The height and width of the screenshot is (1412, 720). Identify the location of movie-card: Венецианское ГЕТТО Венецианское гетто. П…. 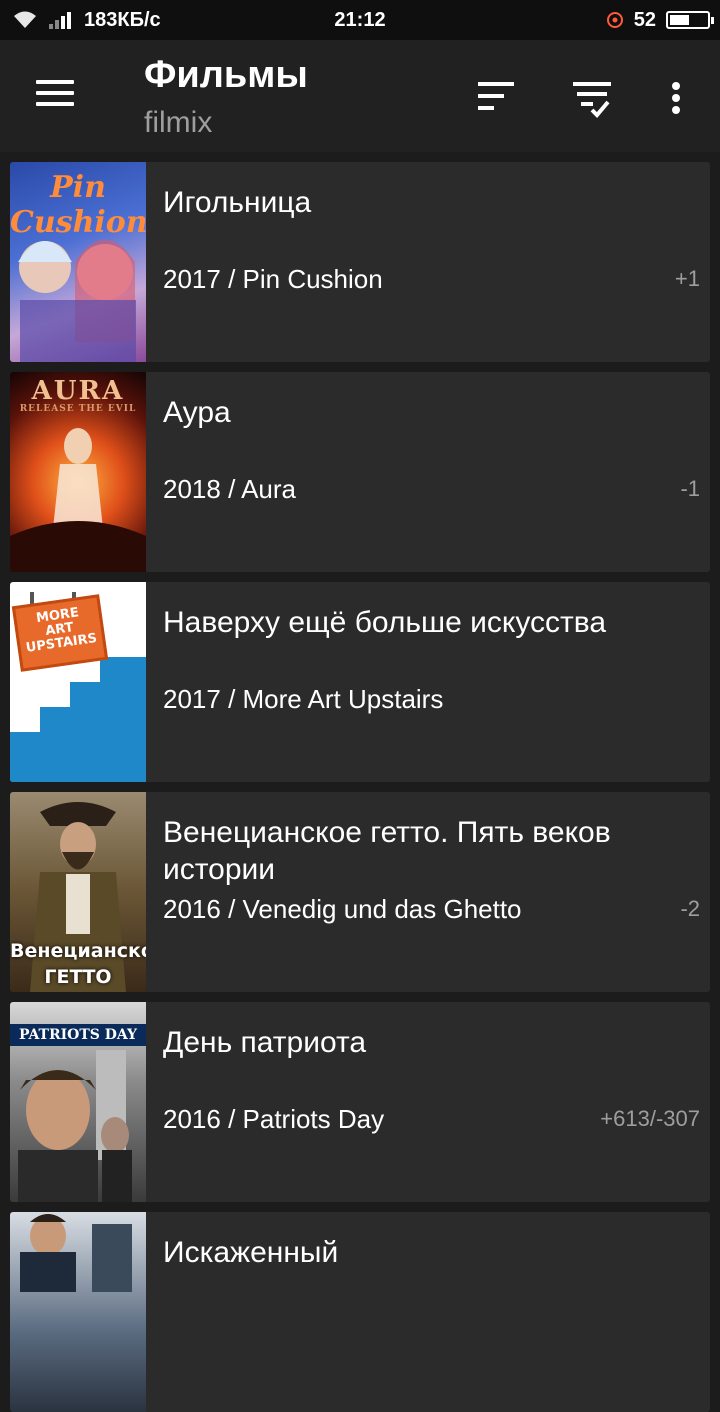
(360, 892).